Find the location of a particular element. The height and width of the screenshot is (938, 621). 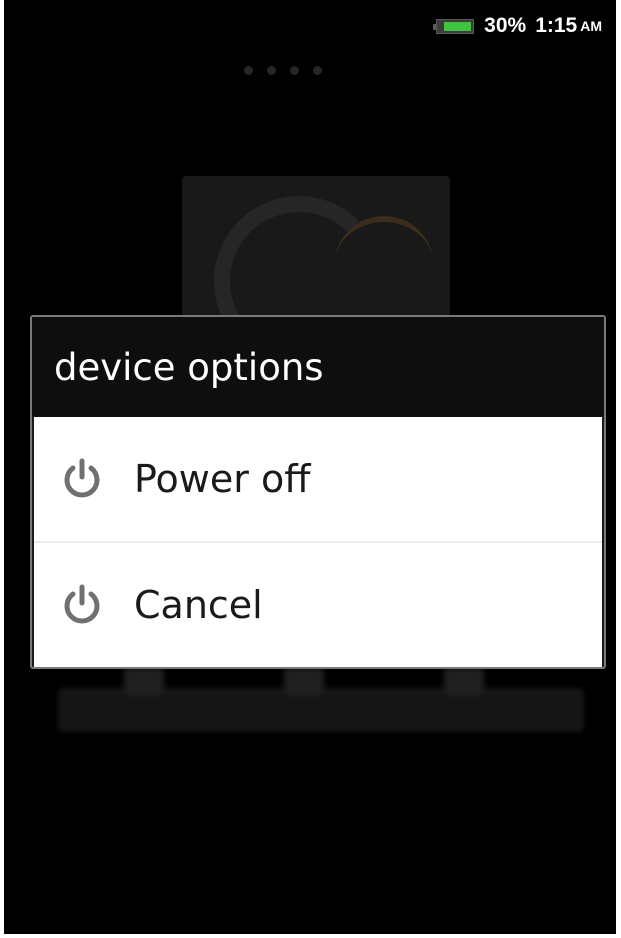

clock-ampm: AM is located at coordinates (591, 26).